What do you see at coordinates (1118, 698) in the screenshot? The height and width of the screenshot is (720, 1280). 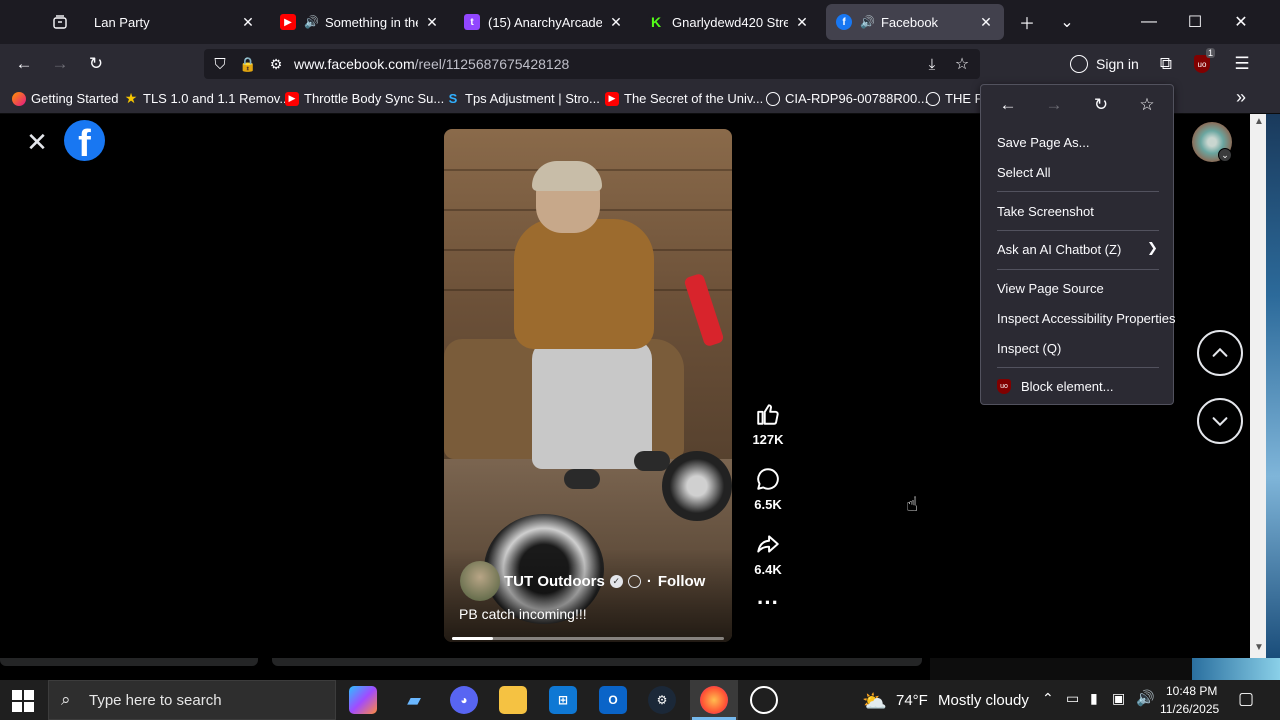 I see `network-icon: ▣` at bounding box center [1118, 698].